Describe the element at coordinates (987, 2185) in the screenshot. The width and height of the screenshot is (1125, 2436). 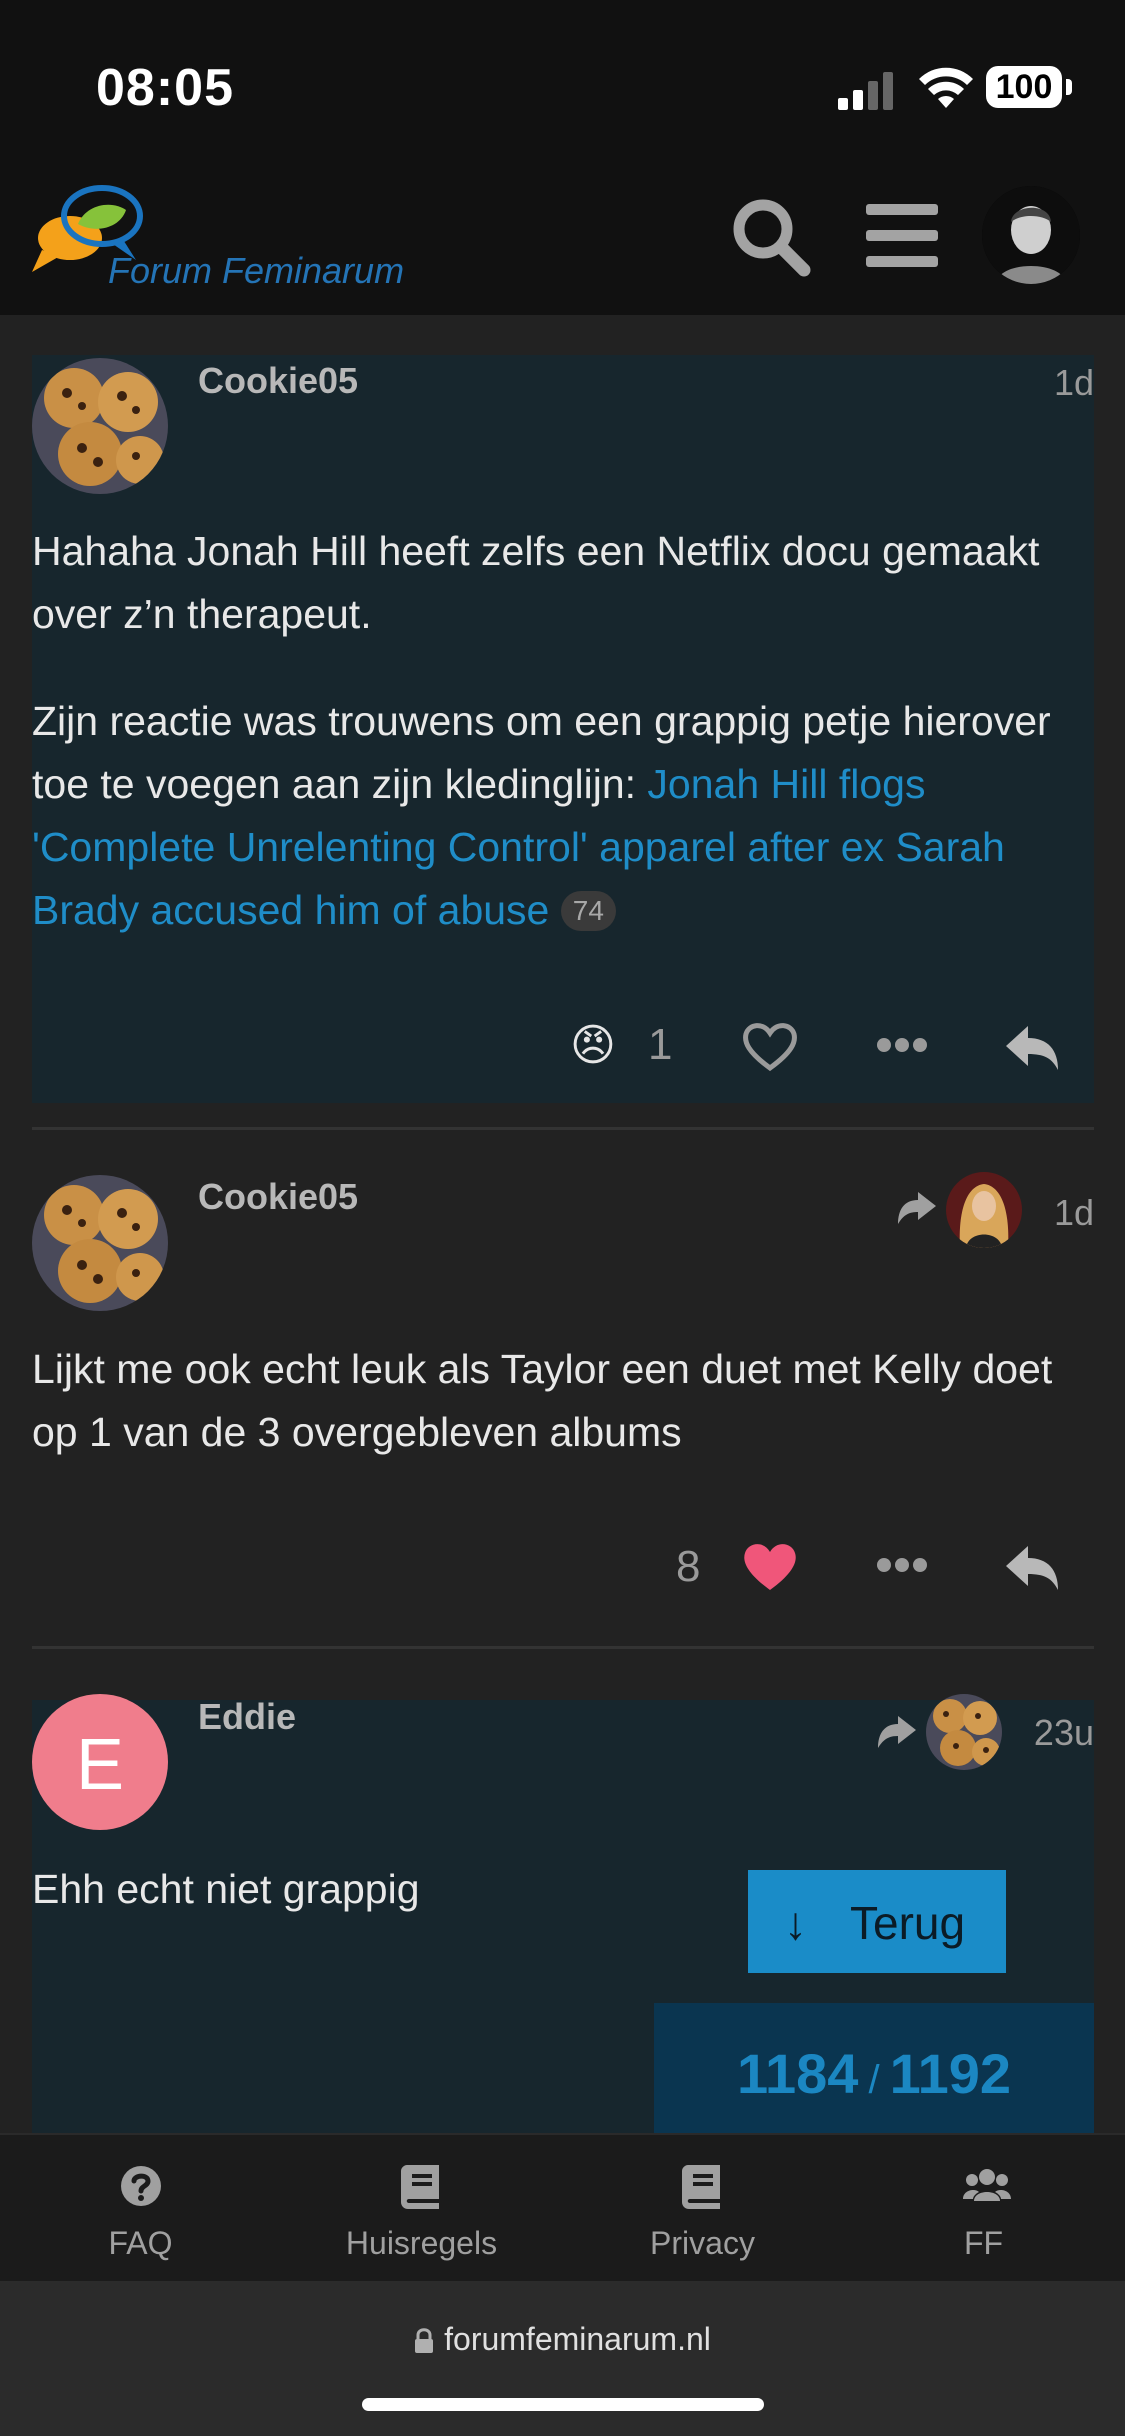
I see `users-icon` at that location.